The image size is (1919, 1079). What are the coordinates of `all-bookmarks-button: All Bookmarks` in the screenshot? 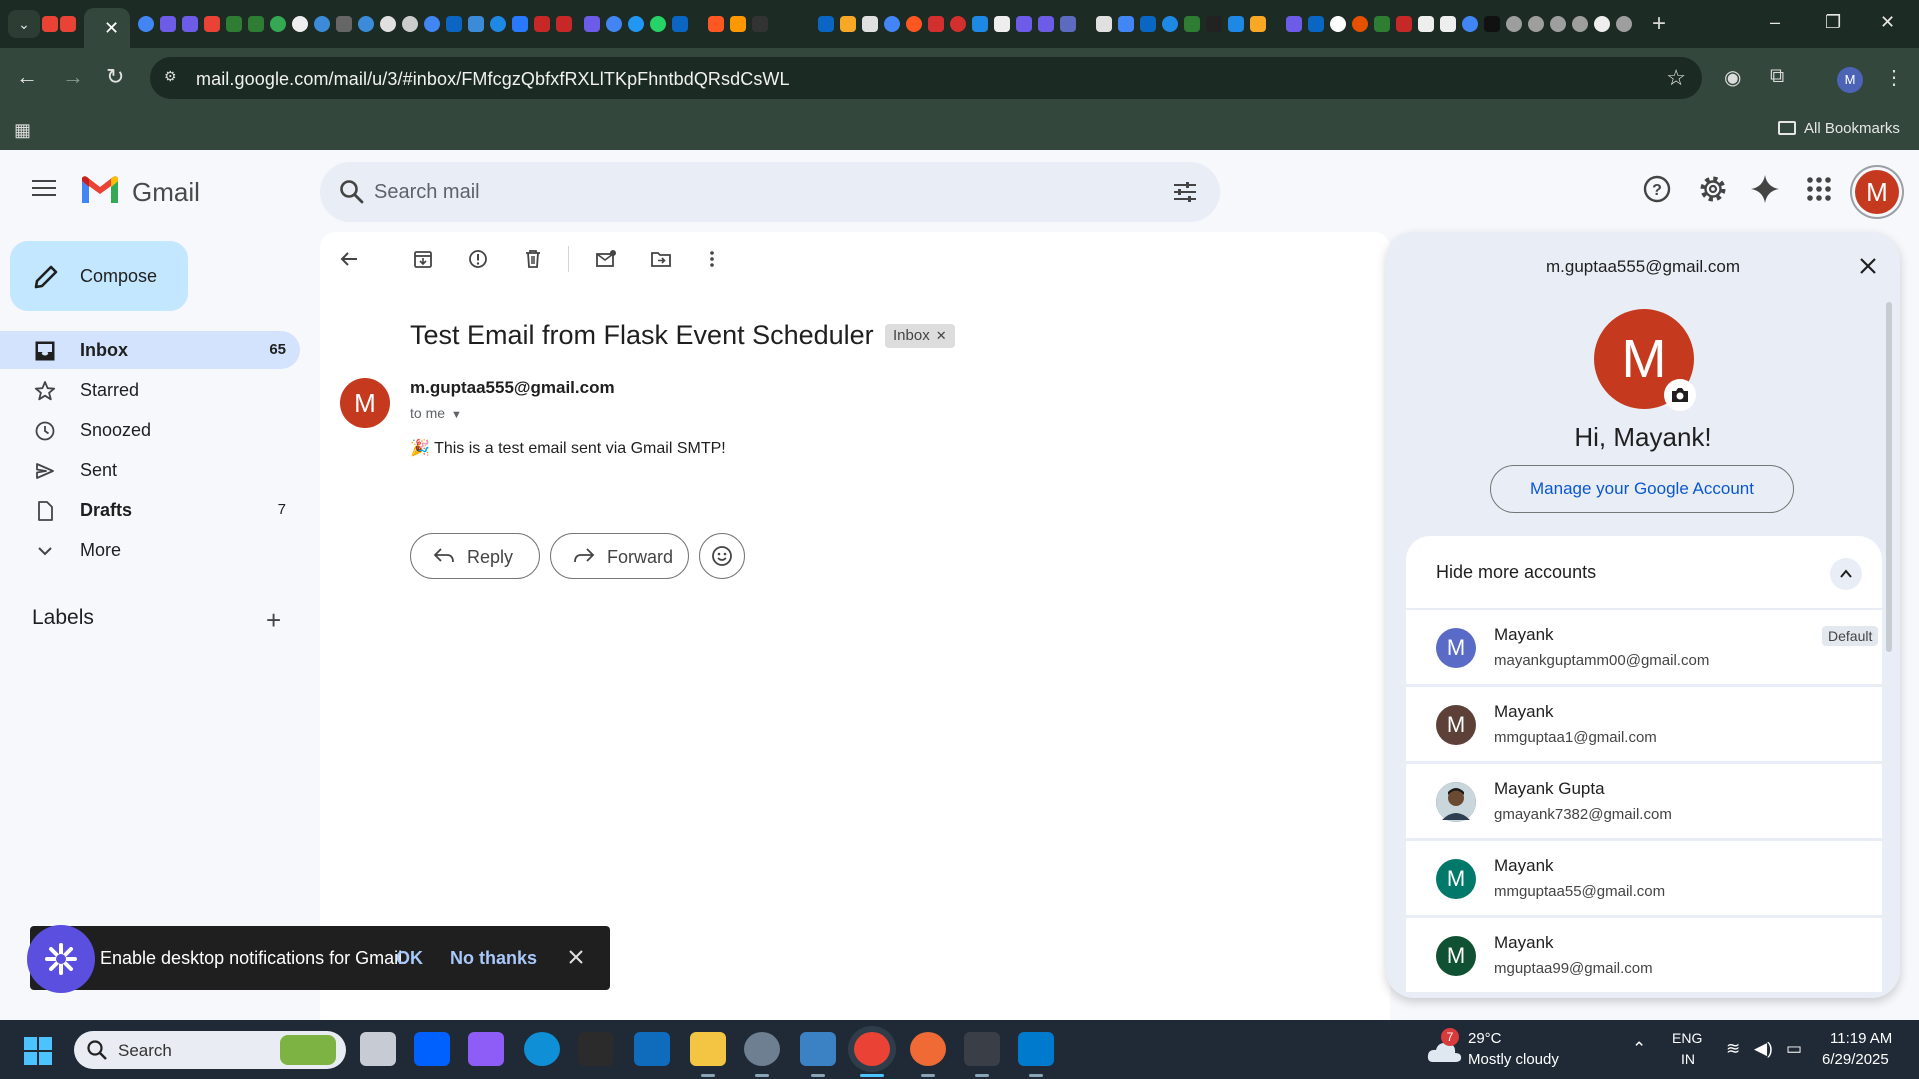 It's located at (1839, 128).